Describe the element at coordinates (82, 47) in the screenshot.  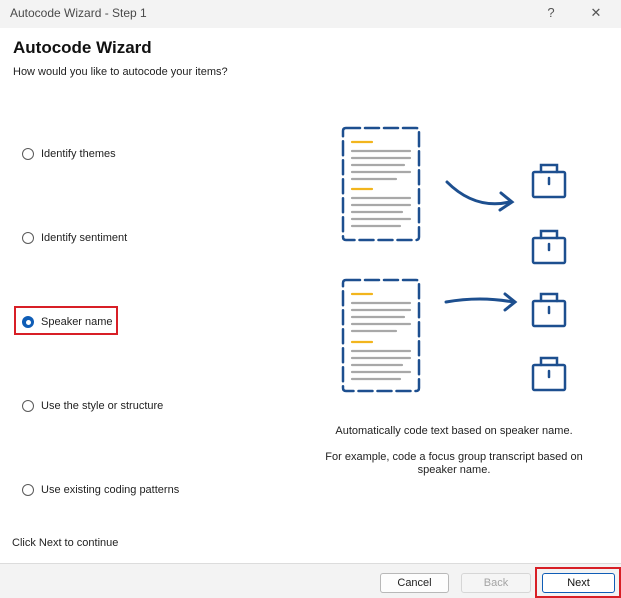
I see `page-title: Autocode Wizard` at that location.